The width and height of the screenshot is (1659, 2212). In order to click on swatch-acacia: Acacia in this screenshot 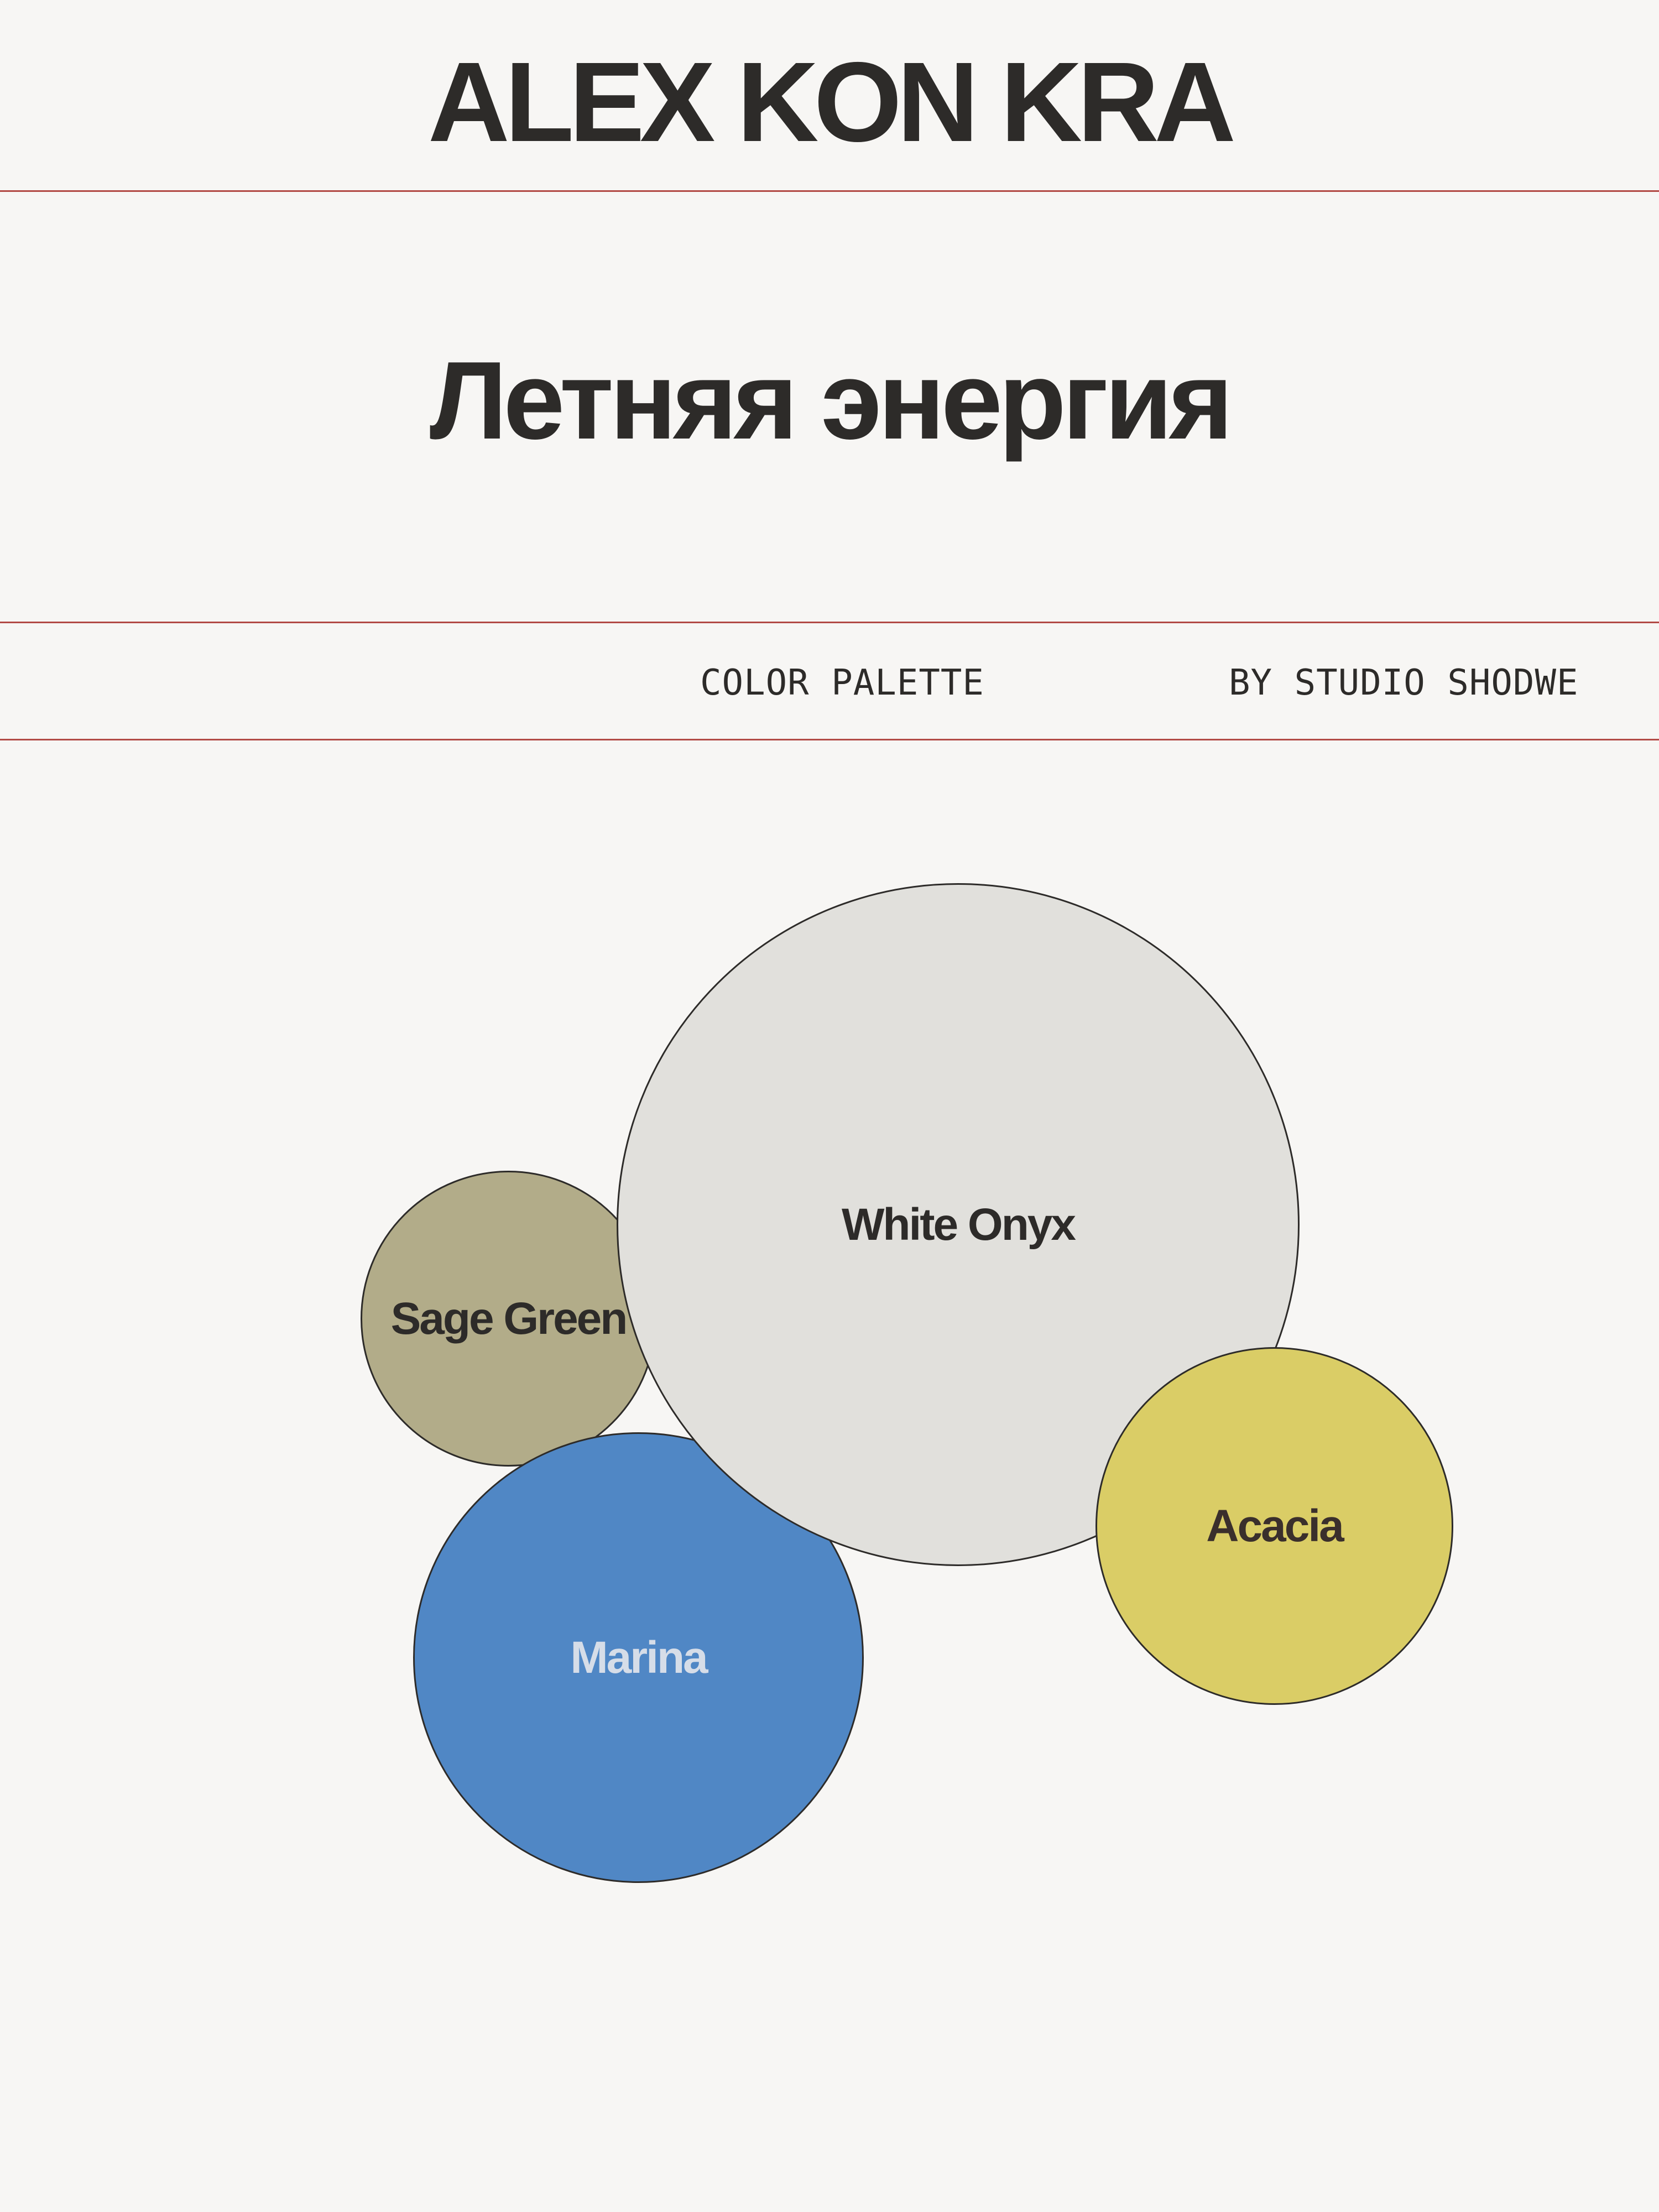, I will do `click(1274, 1526)`.